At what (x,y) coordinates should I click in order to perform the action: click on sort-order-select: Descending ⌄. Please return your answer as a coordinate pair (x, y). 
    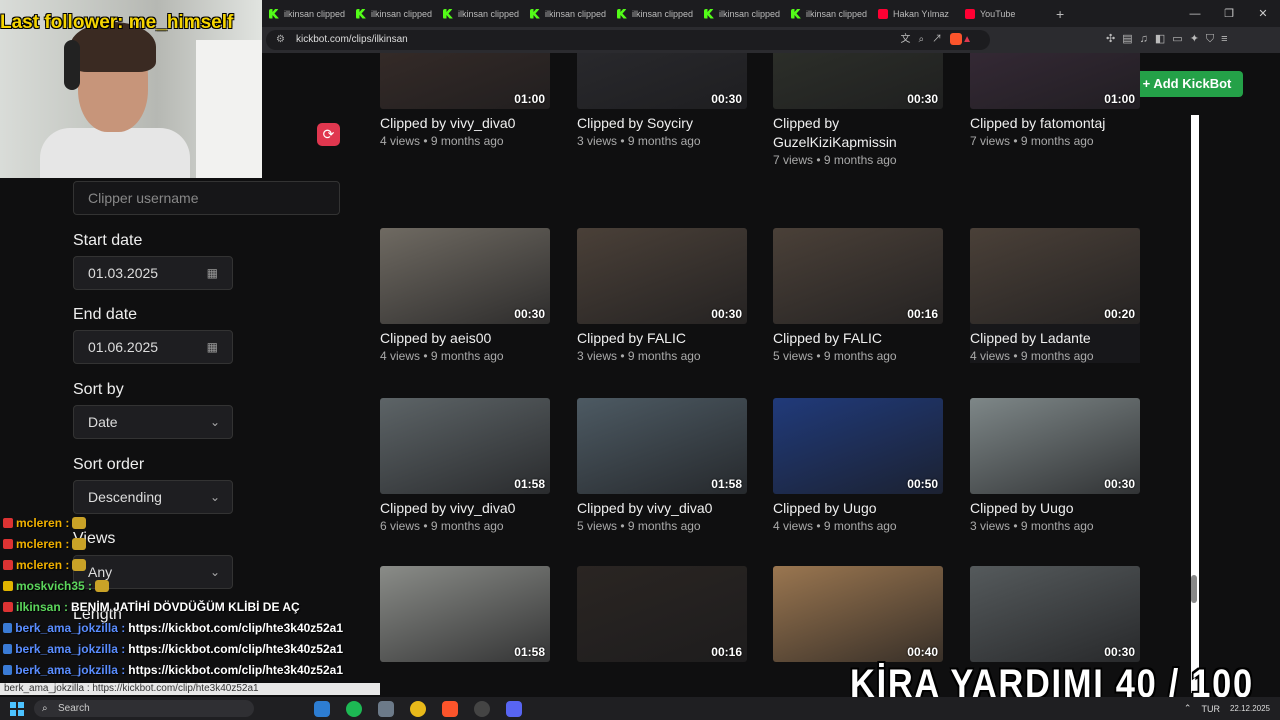
    Looking at the image, I should click on (153, 497).